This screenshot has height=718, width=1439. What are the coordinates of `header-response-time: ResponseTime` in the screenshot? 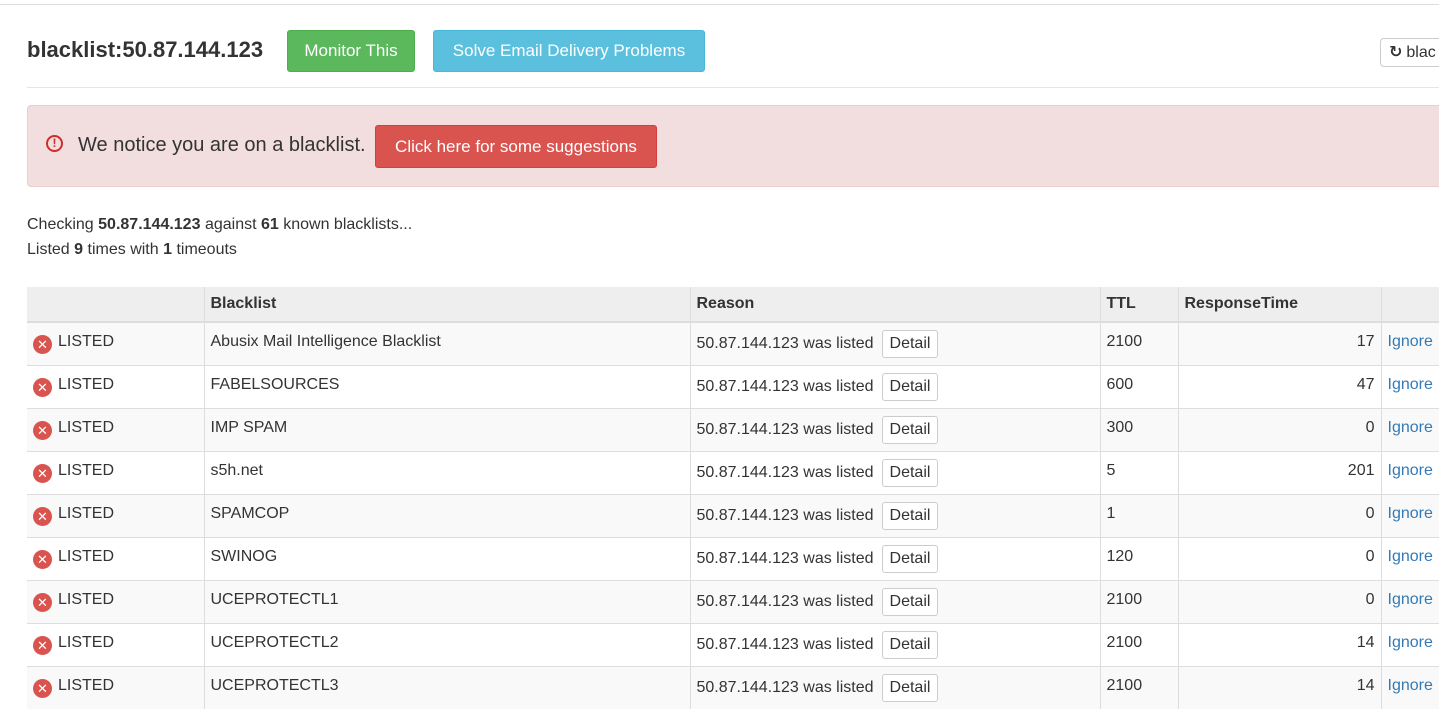 It's located at (1279, 305).